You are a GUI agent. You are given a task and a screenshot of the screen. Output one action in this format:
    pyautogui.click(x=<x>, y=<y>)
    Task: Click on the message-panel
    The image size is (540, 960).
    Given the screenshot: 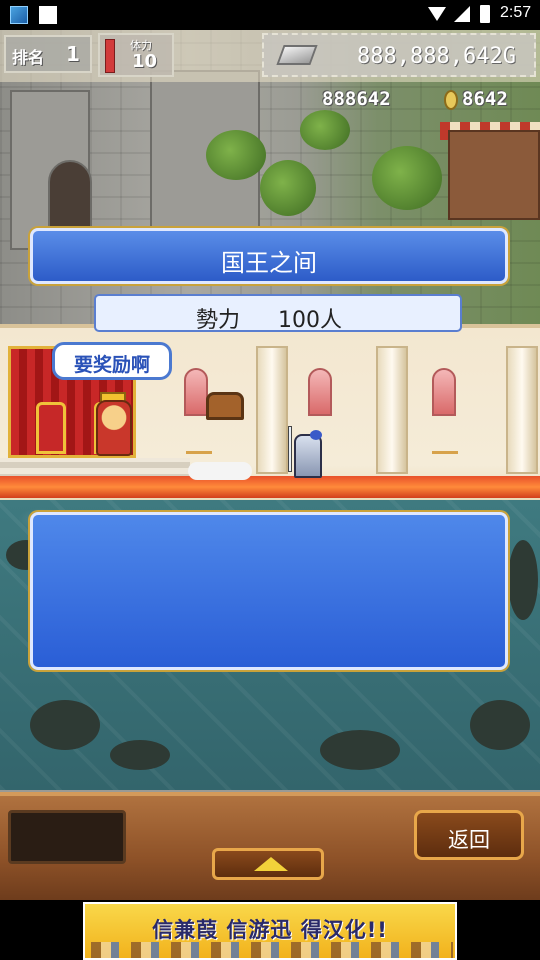 What is the action you would take?
    pyautogui.click(x=269, y=591)
    